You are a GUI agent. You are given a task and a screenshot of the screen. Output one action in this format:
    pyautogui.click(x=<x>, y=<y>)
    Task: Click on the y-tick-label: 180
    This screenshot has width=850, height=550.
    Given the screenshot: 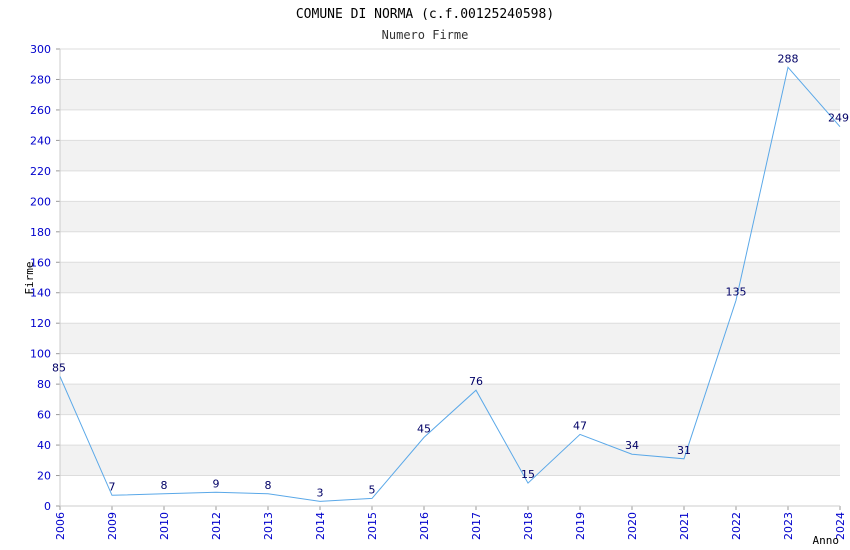 What is the action you would take?
    pyautogui.click(x=40, y=232)
    